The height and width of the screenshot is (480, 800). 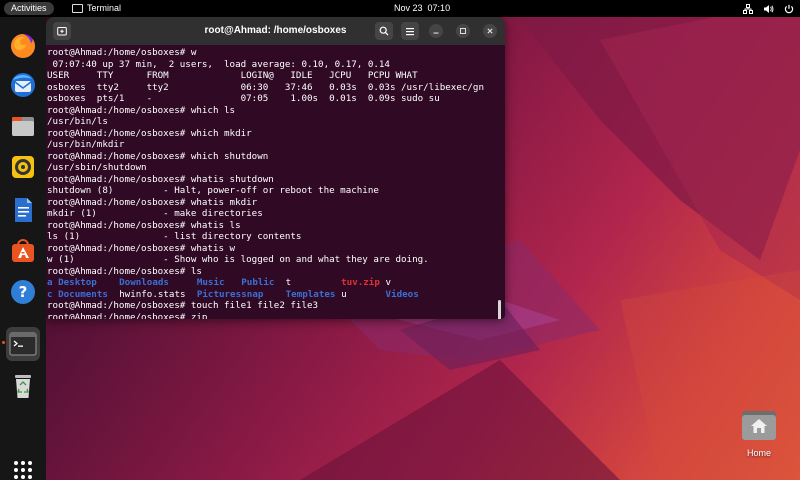 I want to click on dock-writer, so click(x=23, y=210).